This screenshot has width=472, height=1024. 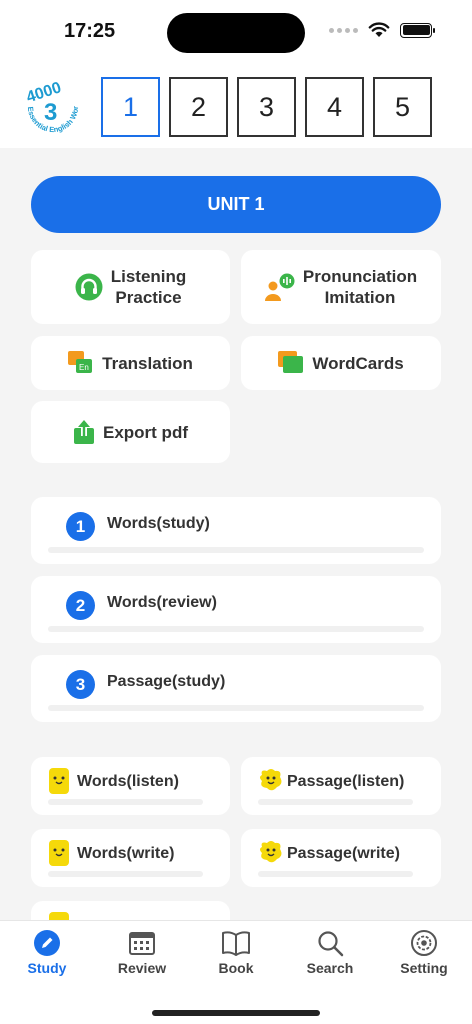 What do you see at coordinates (424, 943) in the screenshot?
I see `gear-icon` at bounding box center [424, 943].